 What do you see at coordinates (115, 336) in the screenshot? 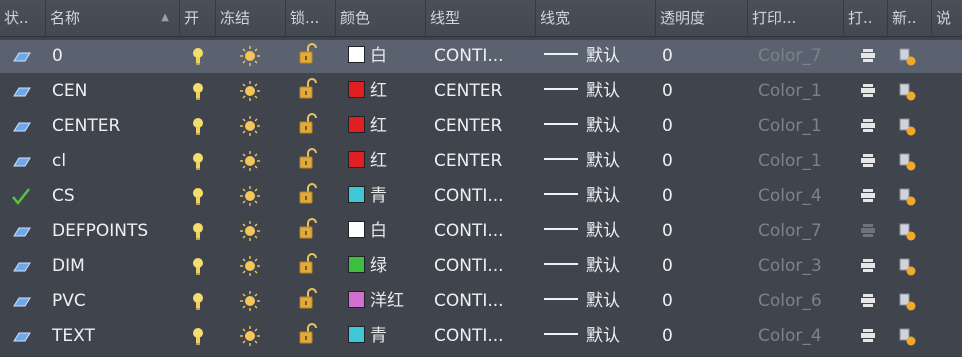
I see `layer-name: TEXT` at bounding box center [115, 336].